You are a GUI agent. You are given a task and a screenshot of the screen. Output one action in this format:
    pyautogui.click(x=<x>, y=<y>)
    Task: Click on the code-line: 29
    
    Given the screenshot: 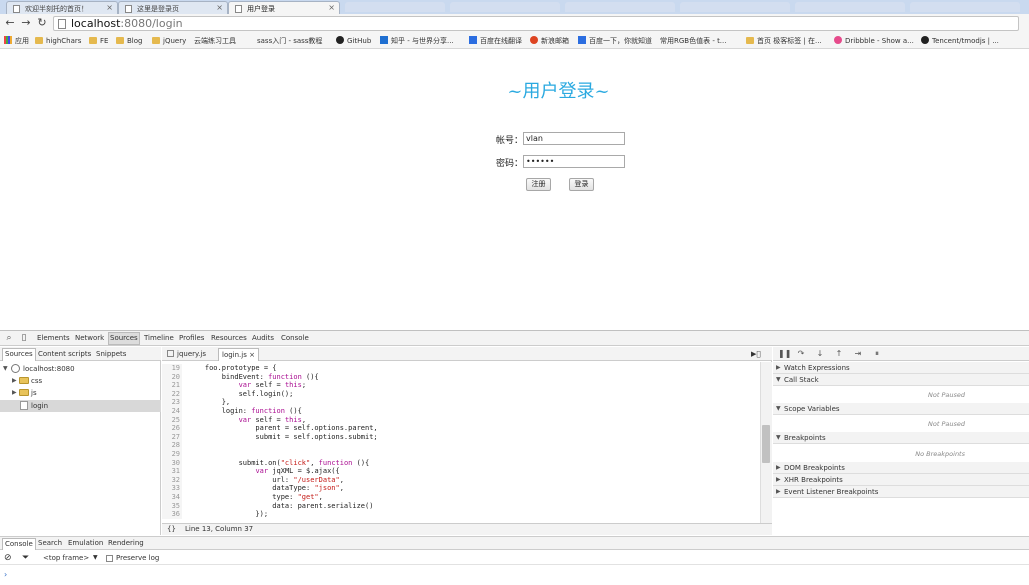 What is the action you would take?
    pyautogui.click(x=461, y=454)
    